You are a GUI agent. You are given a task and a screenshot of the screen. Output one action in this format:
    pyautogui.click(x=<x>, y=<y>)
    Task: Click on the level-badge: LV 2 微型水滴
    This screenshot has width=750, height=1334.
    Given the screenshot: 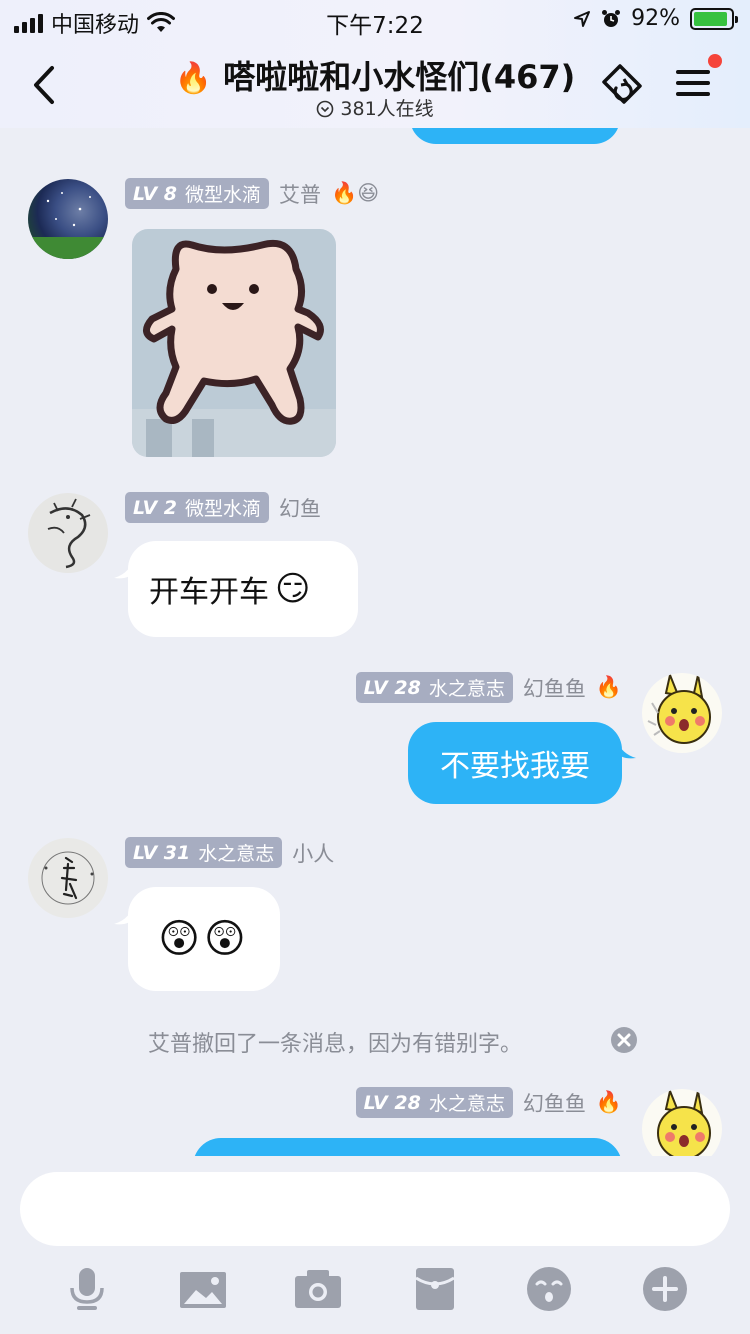 What is the action you would take?
    pyautogui.click(x=197, y=507)
    